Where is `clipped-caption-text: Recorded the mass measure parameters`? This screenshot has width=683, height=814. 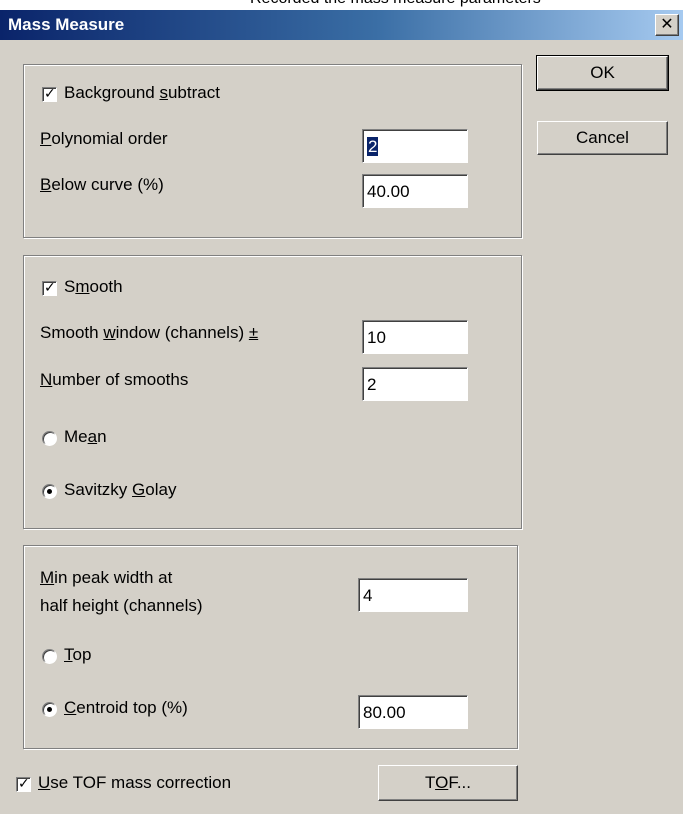 clipped-caption-text: Recorded the mass measure parameters is located at coordinates (395, 4).